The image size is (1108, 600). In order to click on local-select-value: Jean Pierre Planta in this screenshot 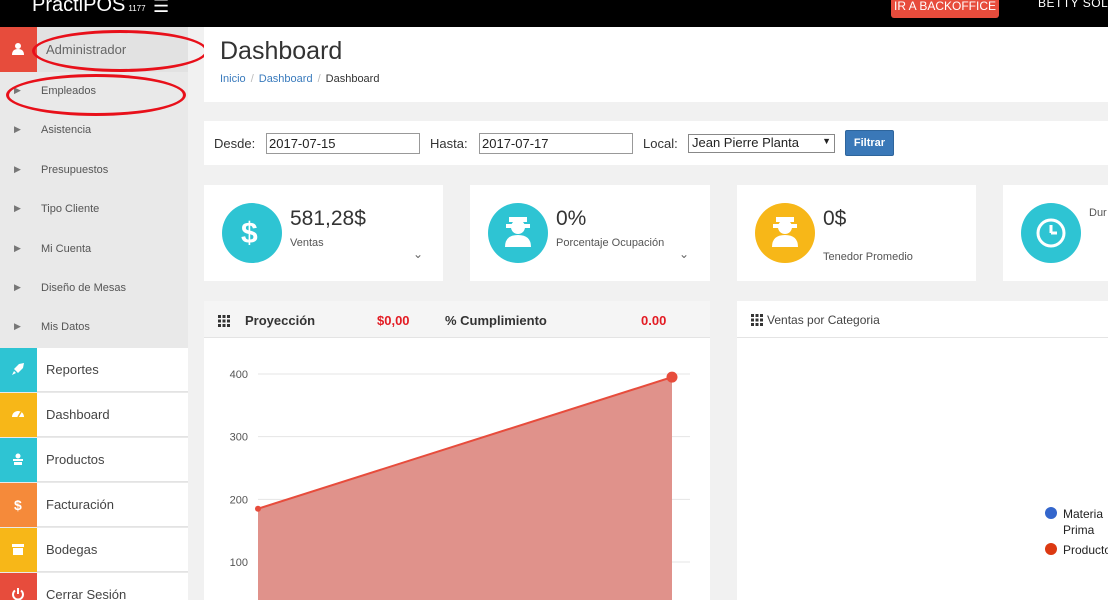, I will do `click(745, 142)`.